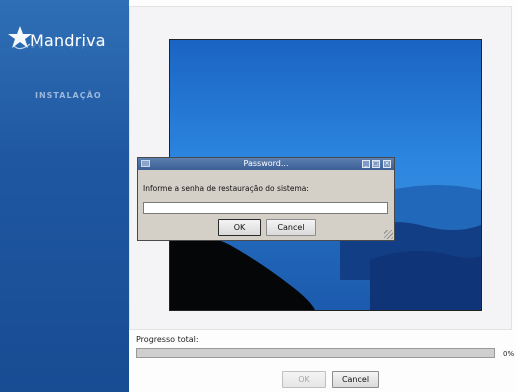 Image resolution: width=516 pixels, height=392 pixels. What do you see at coordinates (239, 227) in the screenshot?
I see `dialog-ok-button: OK` at bounding box center [239, 227].